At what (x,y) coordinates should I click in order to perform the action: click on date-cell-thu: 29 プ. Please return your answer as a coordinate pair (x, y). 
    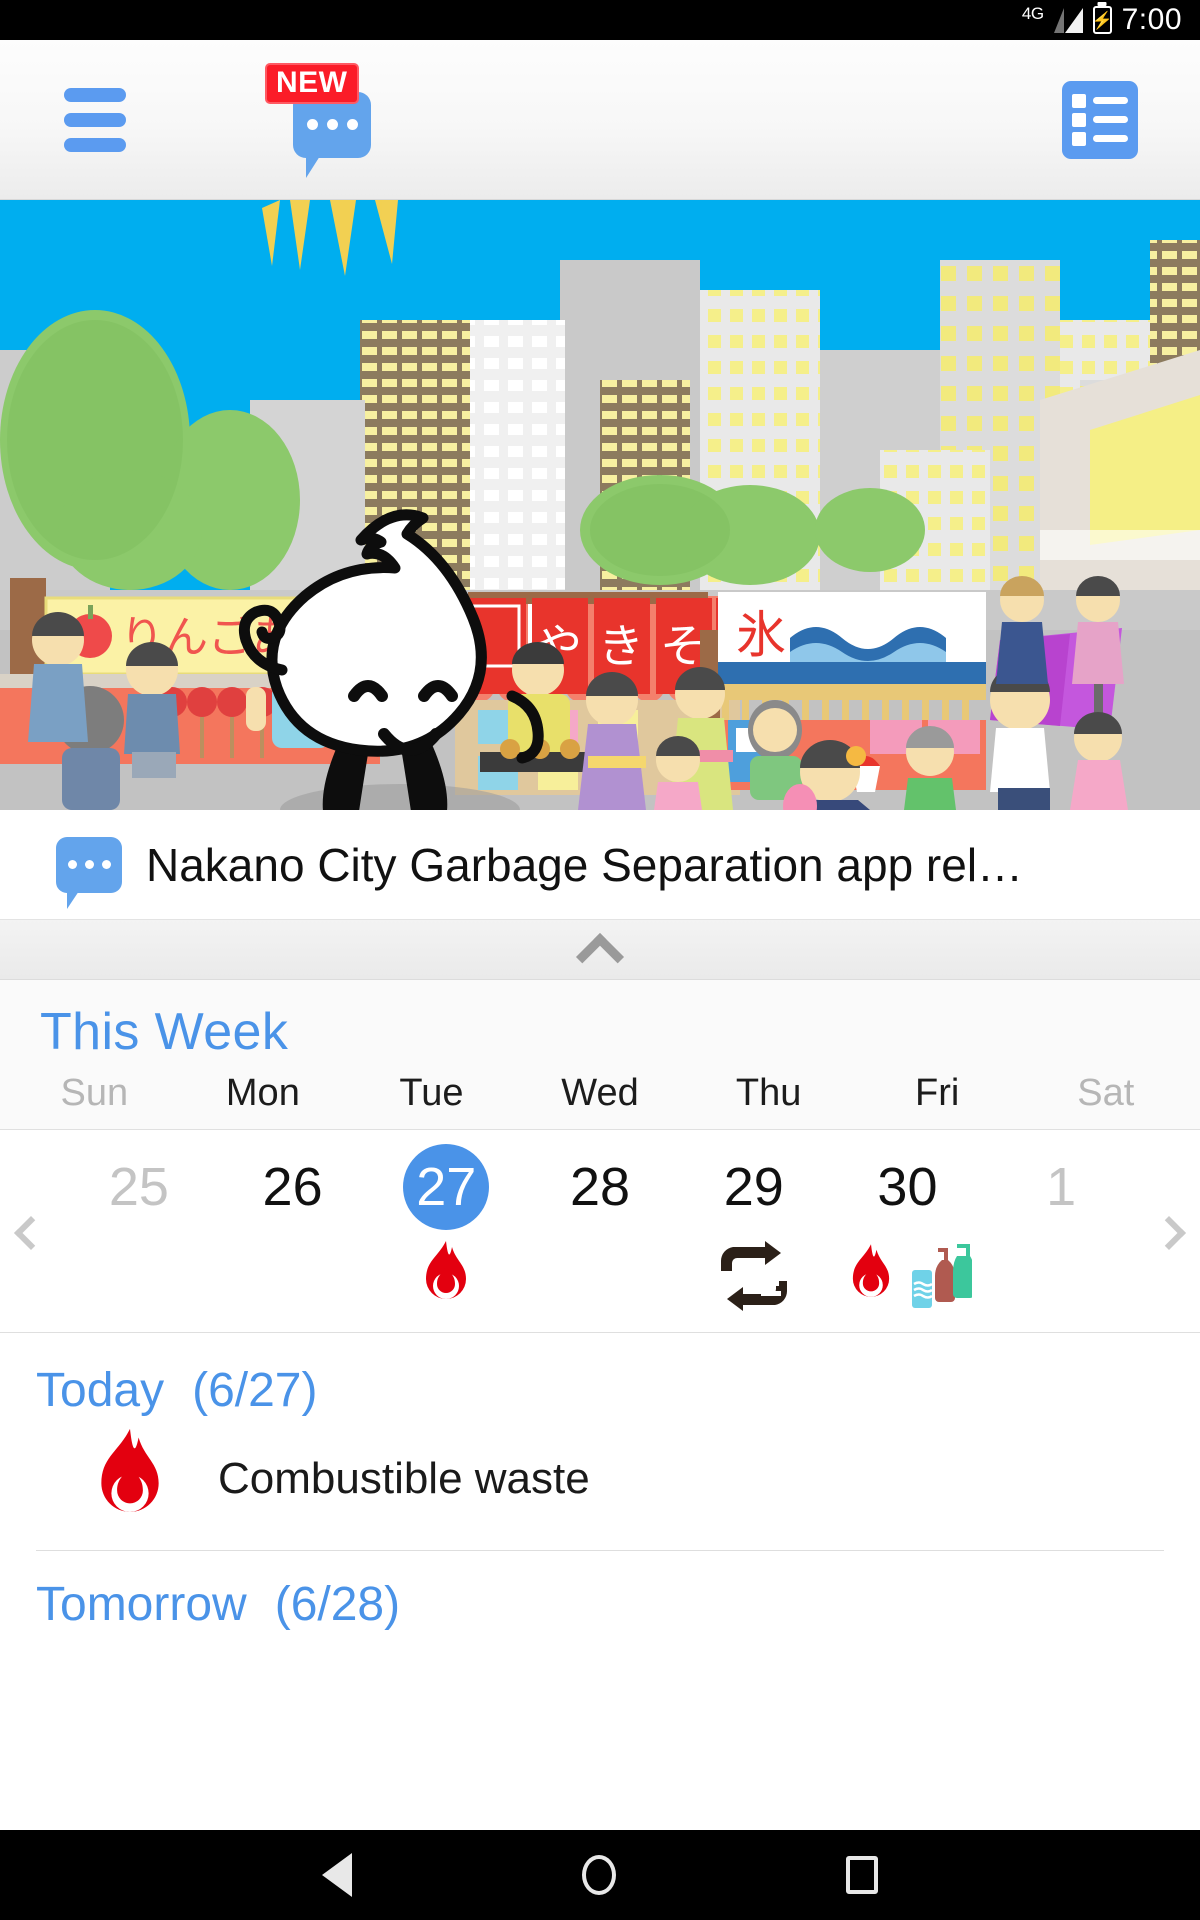
    Looking at the image, I should click on (754, 1233).